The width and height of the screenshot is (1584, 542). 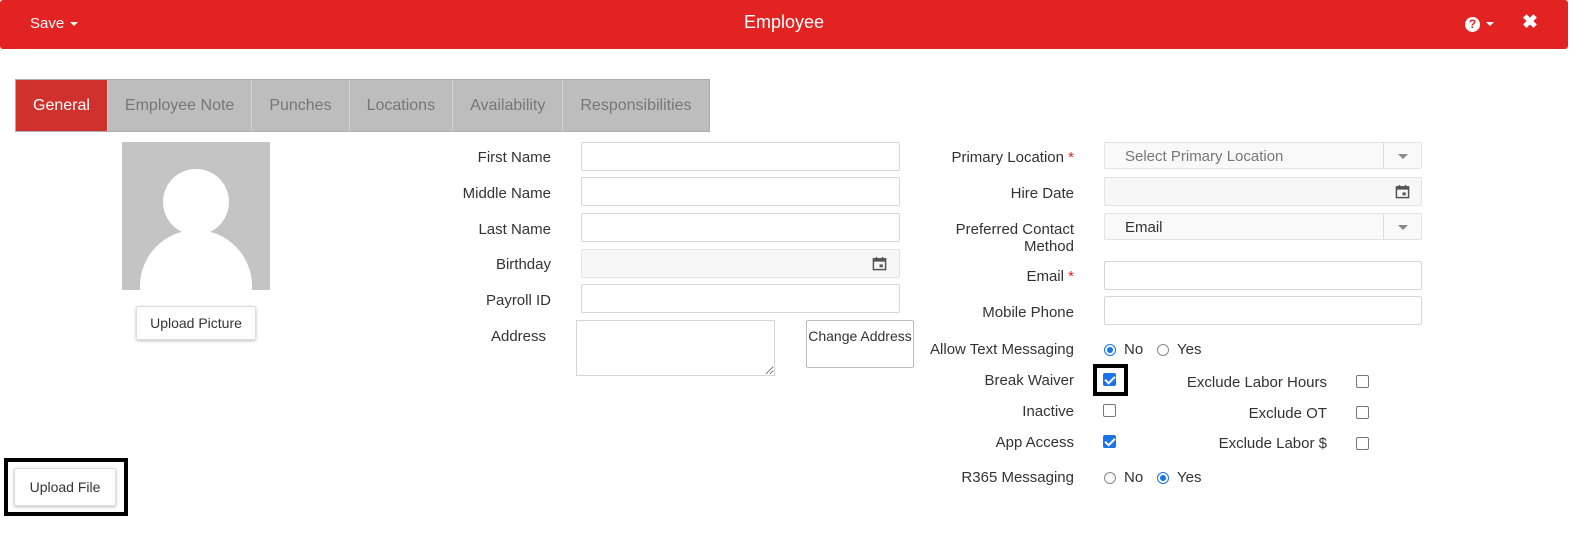 I want to click on r365-yes-radio, so click(x=1163, y=478).